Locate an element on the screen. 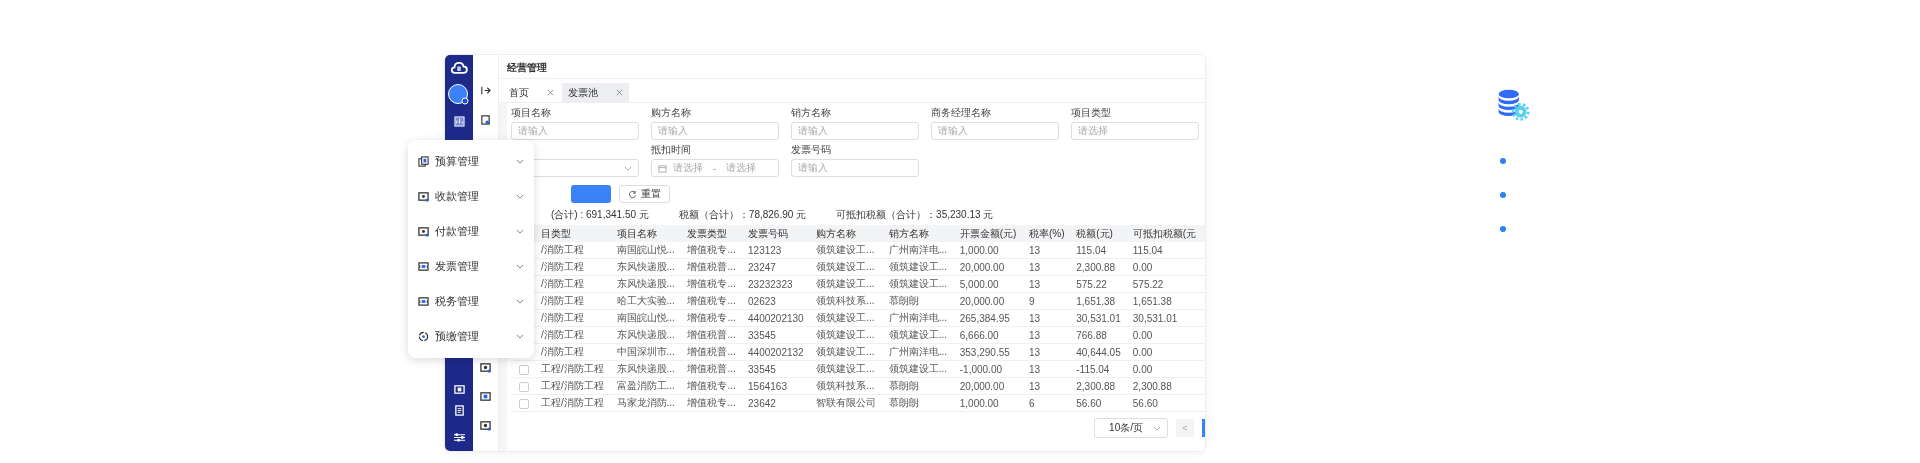 The height and width of the screenshot is (463, 1920). field-label: 发票号码 is located at coordinates (811, 150).